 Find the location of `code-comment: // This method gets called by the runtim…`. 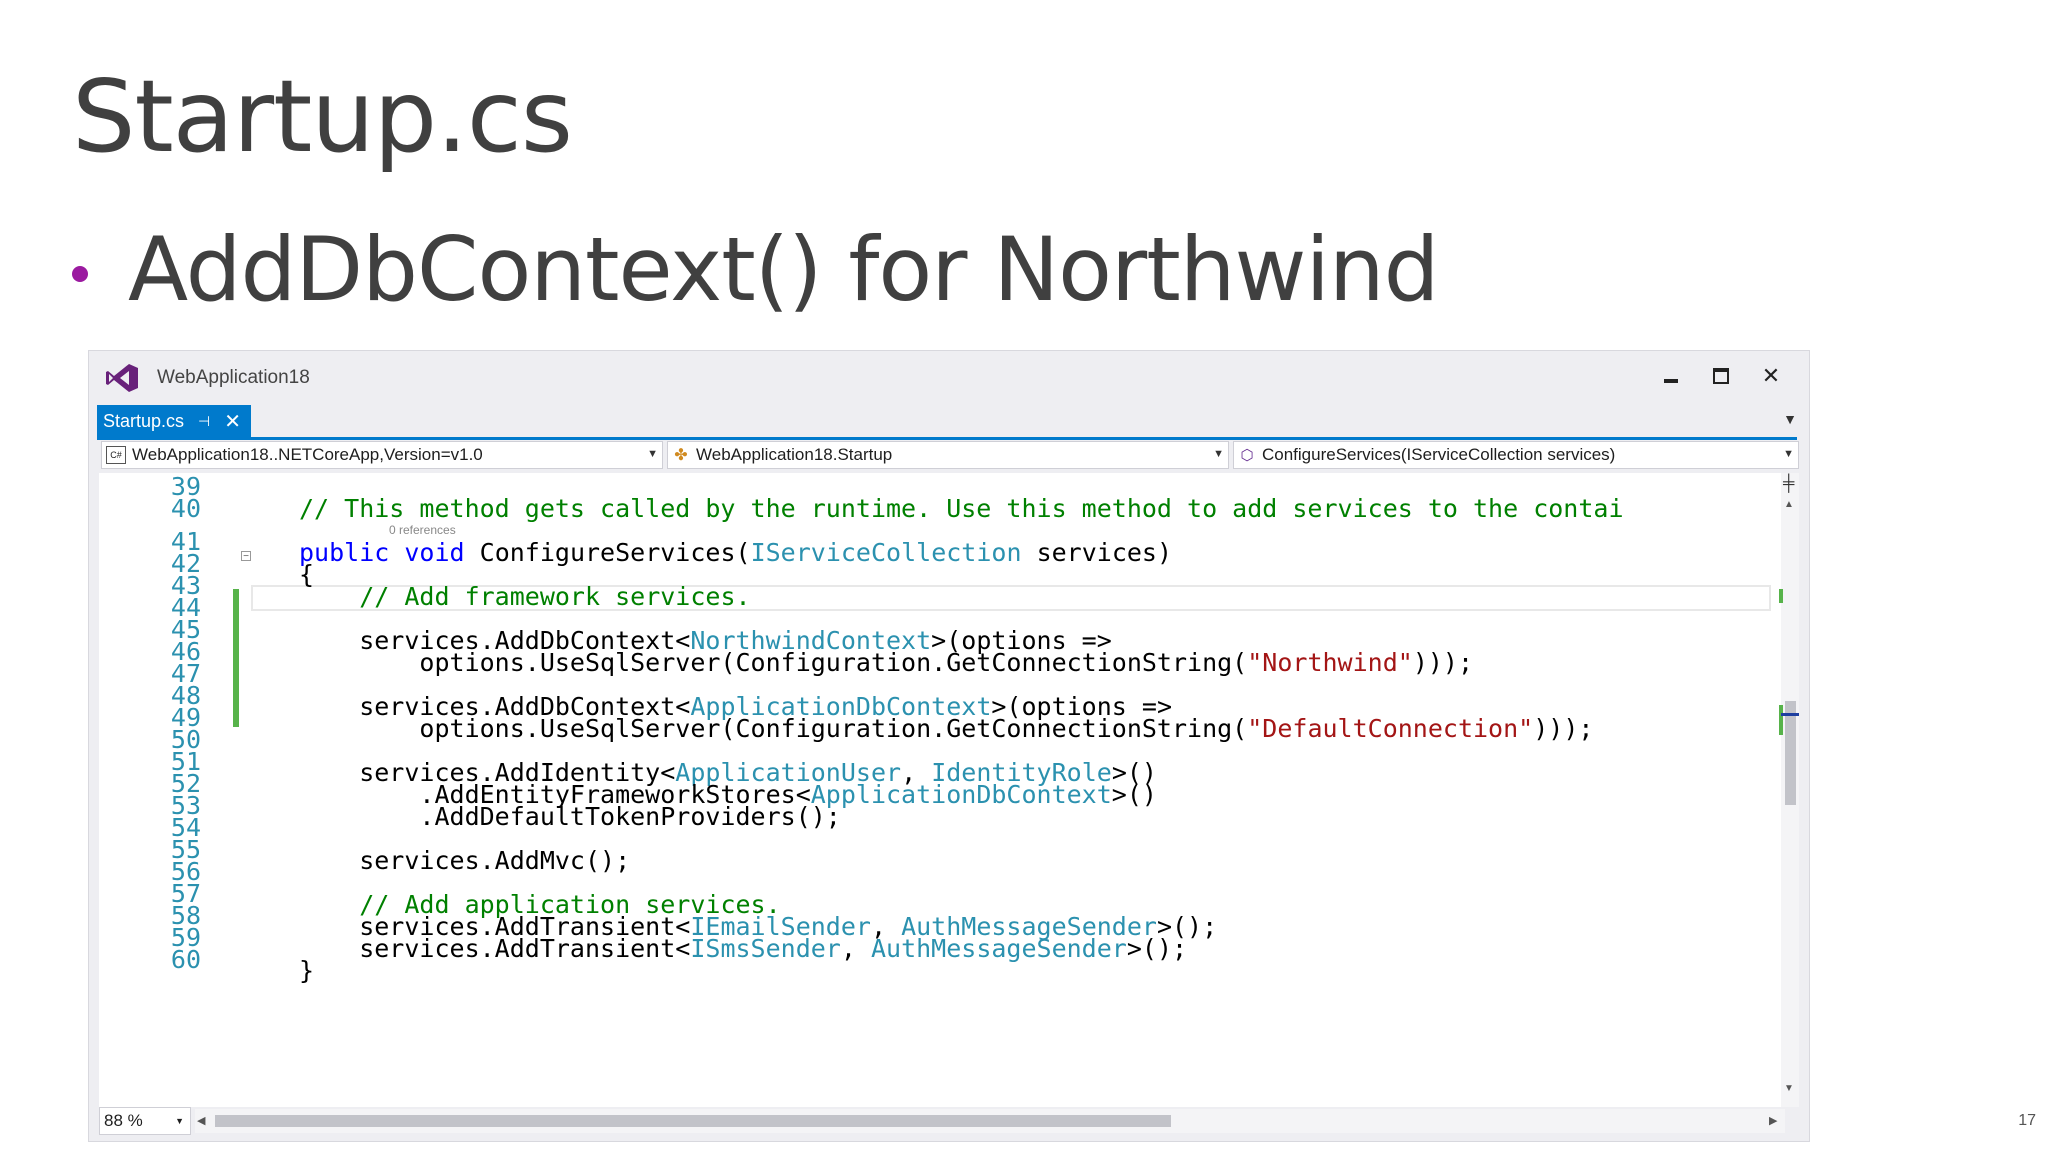

code-comment: // This method gets called by the runtim… is located at coordinates (961, 508).